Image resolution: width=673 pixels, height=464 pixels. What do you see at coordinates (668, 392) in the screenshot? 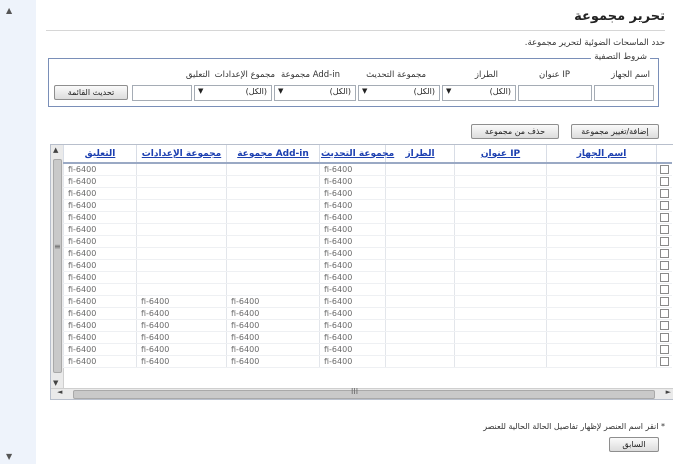
I see `scroll-right-arrow-icon: ►` at bounding box center [668, 392].